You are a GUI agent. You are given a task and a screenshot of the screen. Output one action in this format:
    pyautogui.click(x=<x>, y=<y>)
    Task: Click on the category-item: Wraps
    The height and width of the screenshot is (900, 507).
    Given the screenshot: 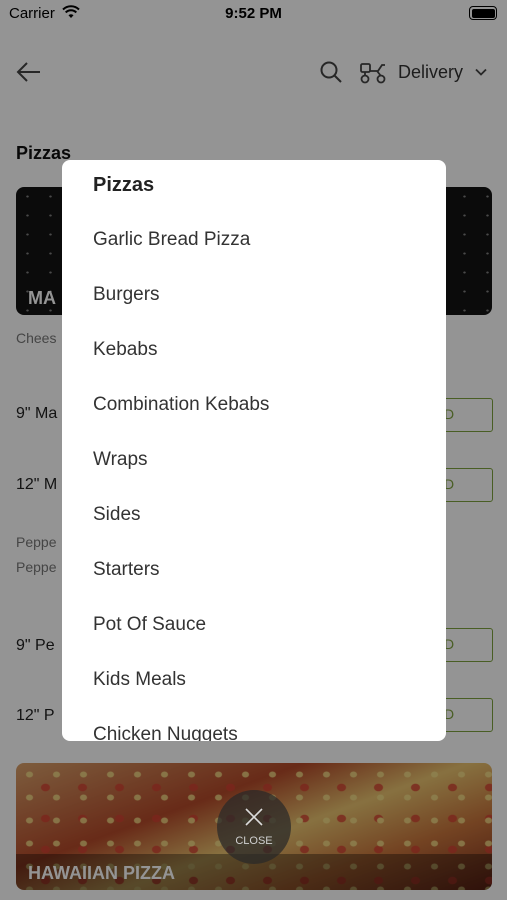 What is the action you would take?
    pyautogui.click(x=120, y=460)
    